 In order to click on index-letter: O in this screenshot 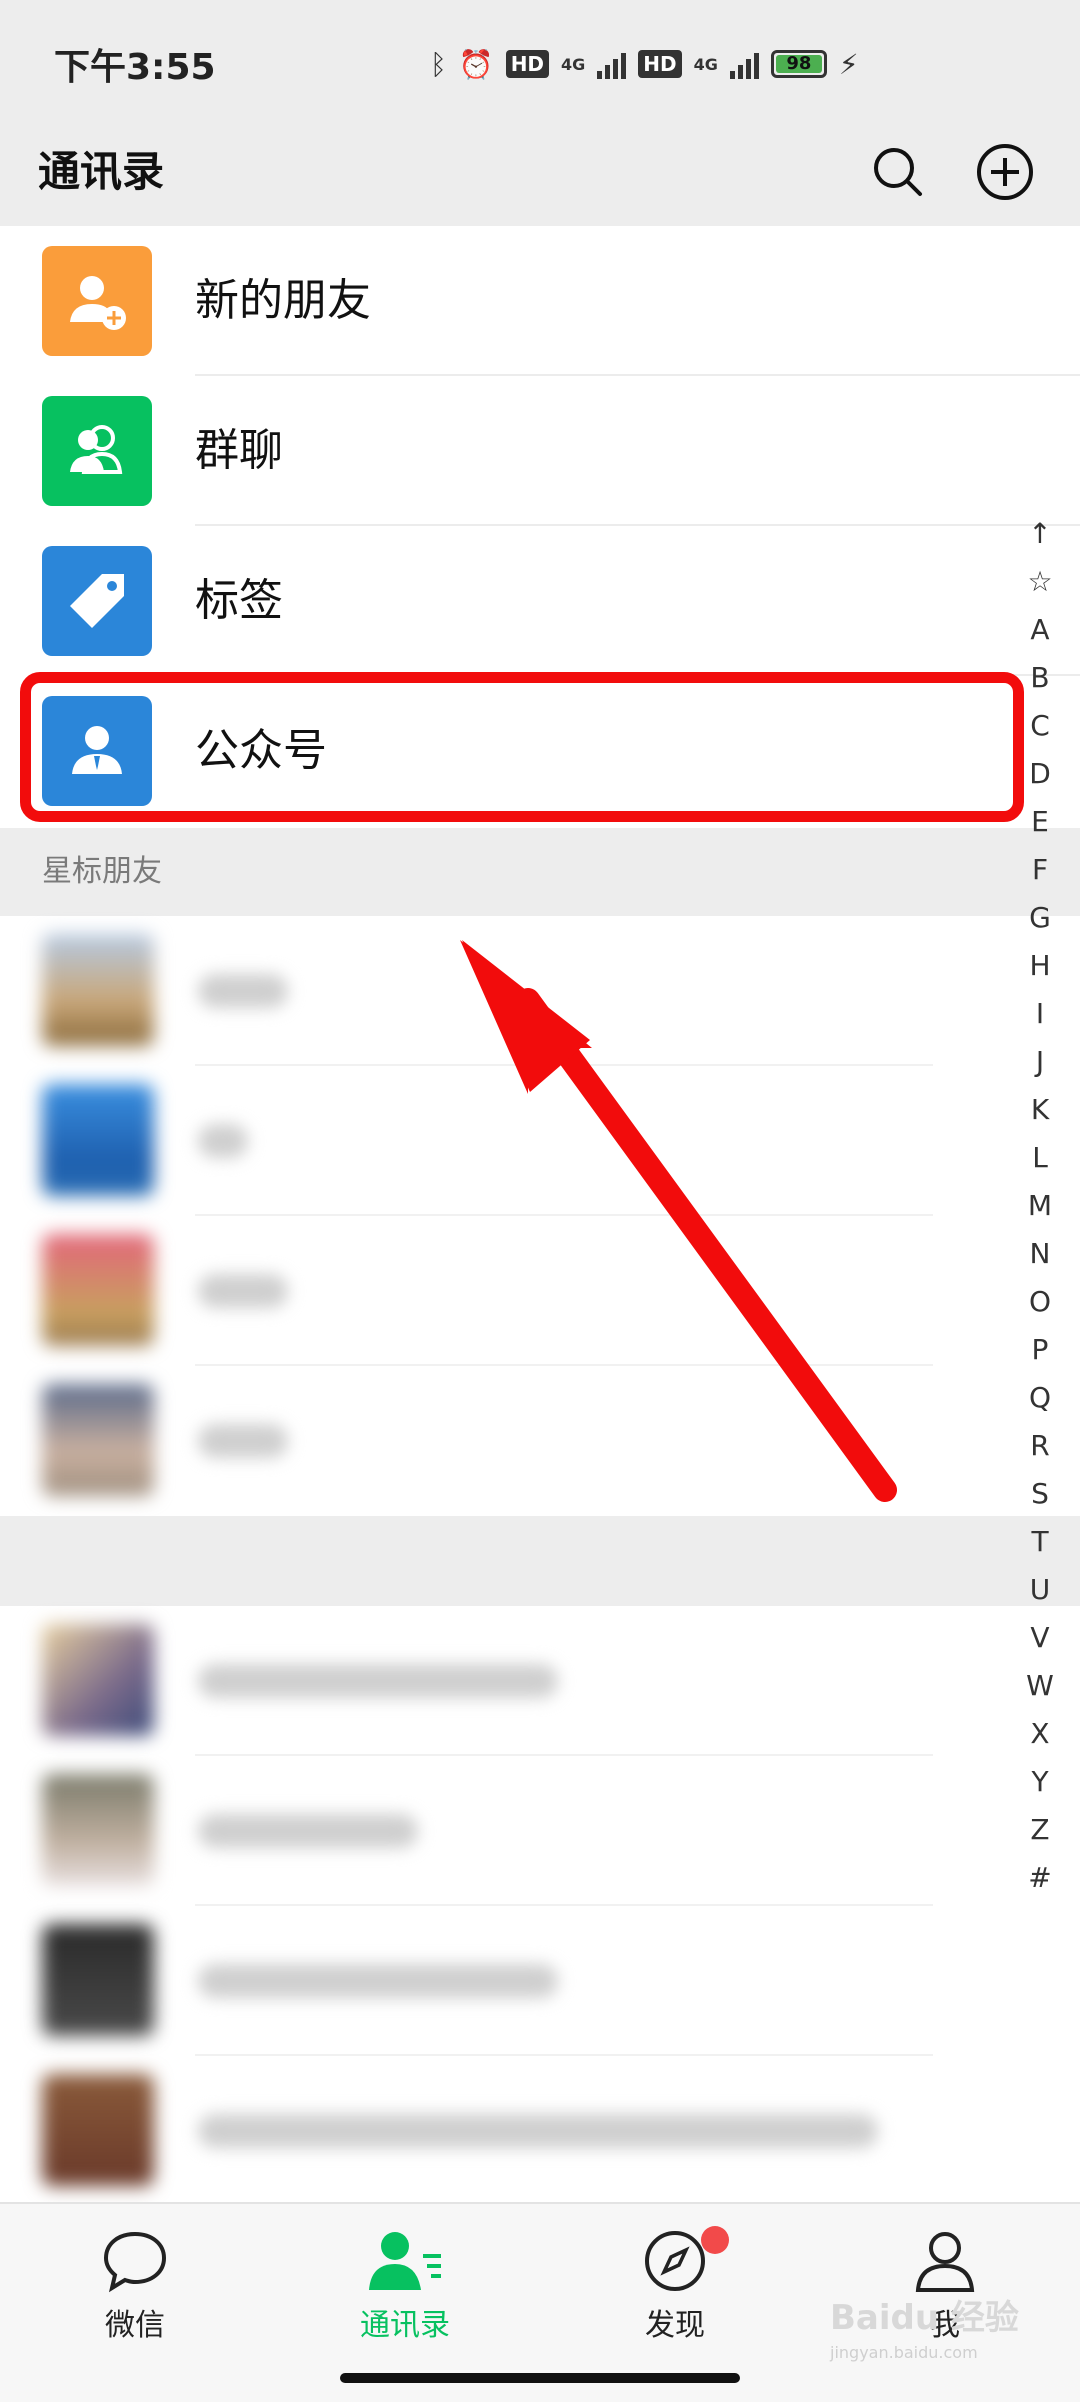, I will do `click(1040, 1302)`.